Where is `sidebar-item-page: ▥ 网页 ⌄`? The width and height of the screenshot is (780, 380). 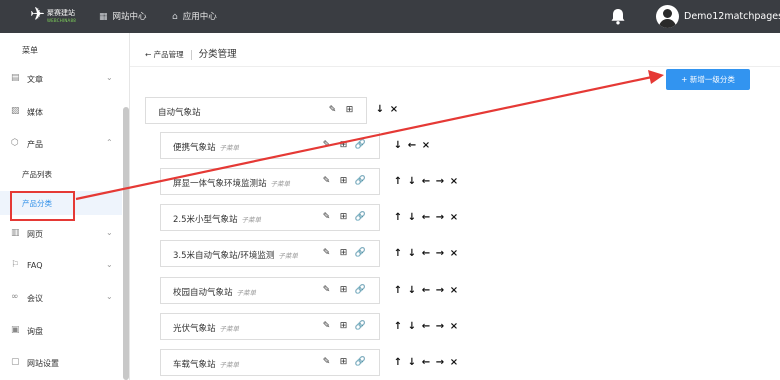
sidebar-item-page: ▥ 网页 ⌄ is located at coordinates (61, 235).